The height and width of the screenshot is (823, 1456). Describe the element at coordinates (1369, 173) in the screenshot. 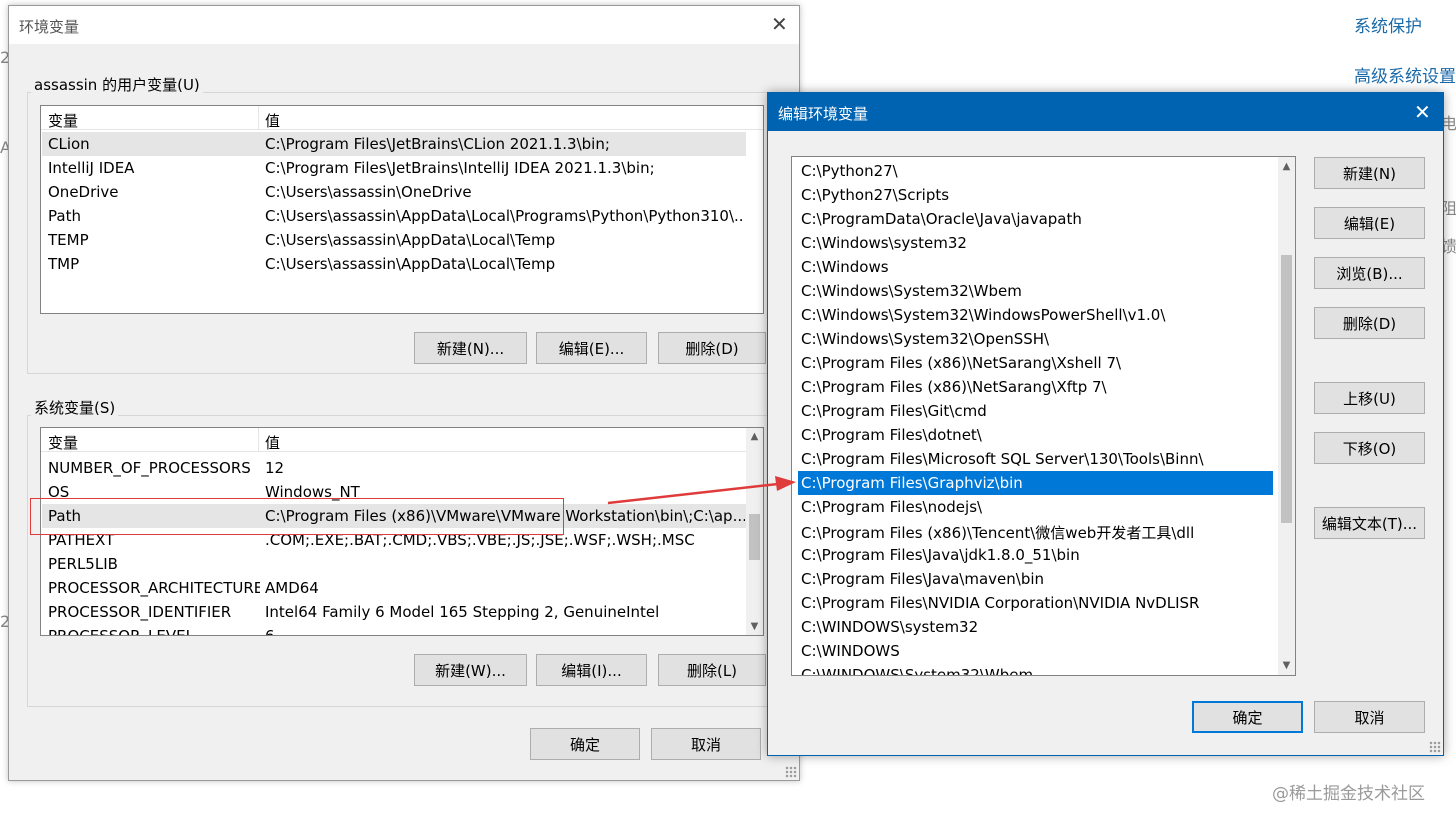

I see `new-path-button: 新建(N)` at that location.